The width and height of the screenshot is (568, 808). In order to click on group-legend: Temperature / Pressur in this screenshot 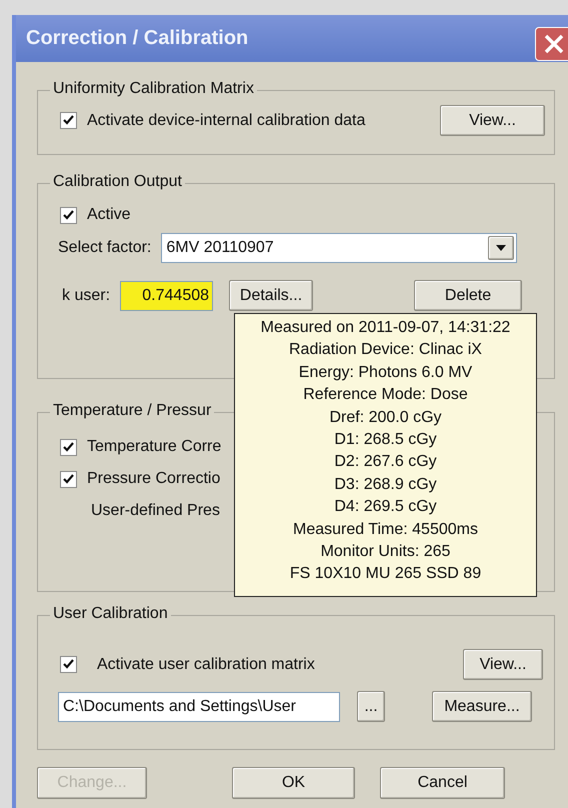, I will do `click(132, 411)`.